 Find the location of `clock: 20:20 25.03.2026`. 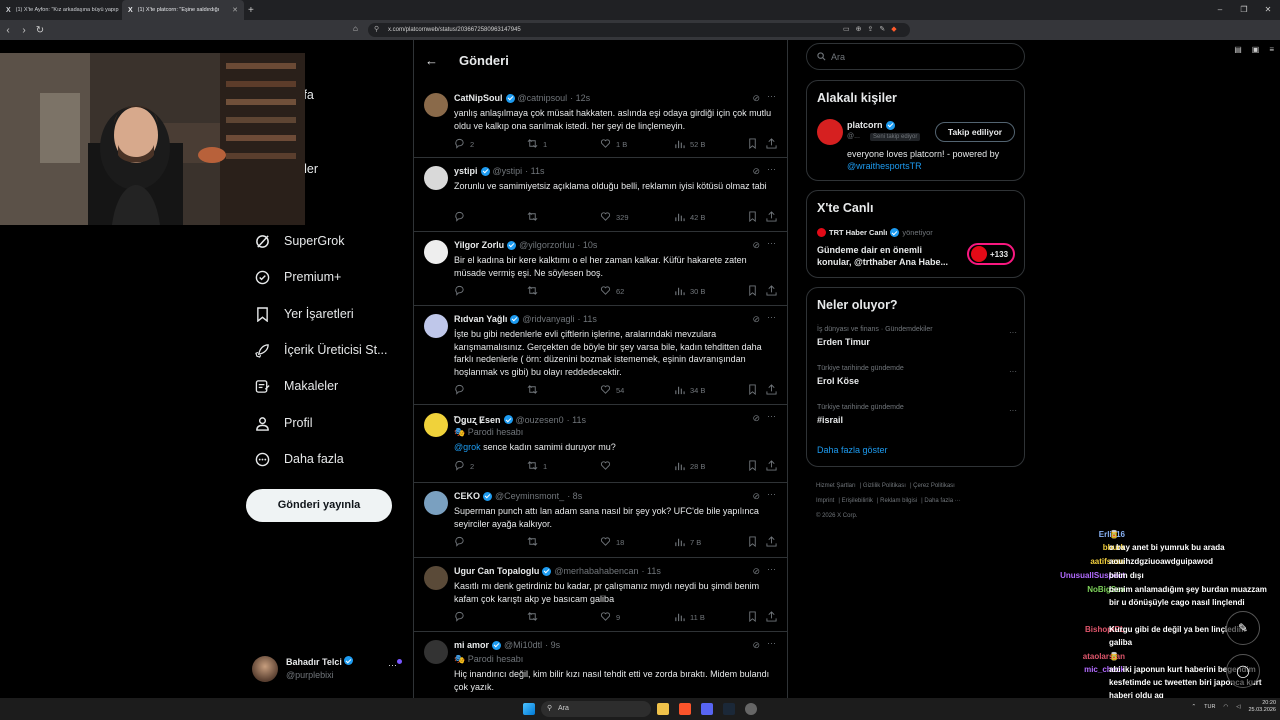

clock: 20:20 25.03.2026 is located at coordinates (1262, 707).